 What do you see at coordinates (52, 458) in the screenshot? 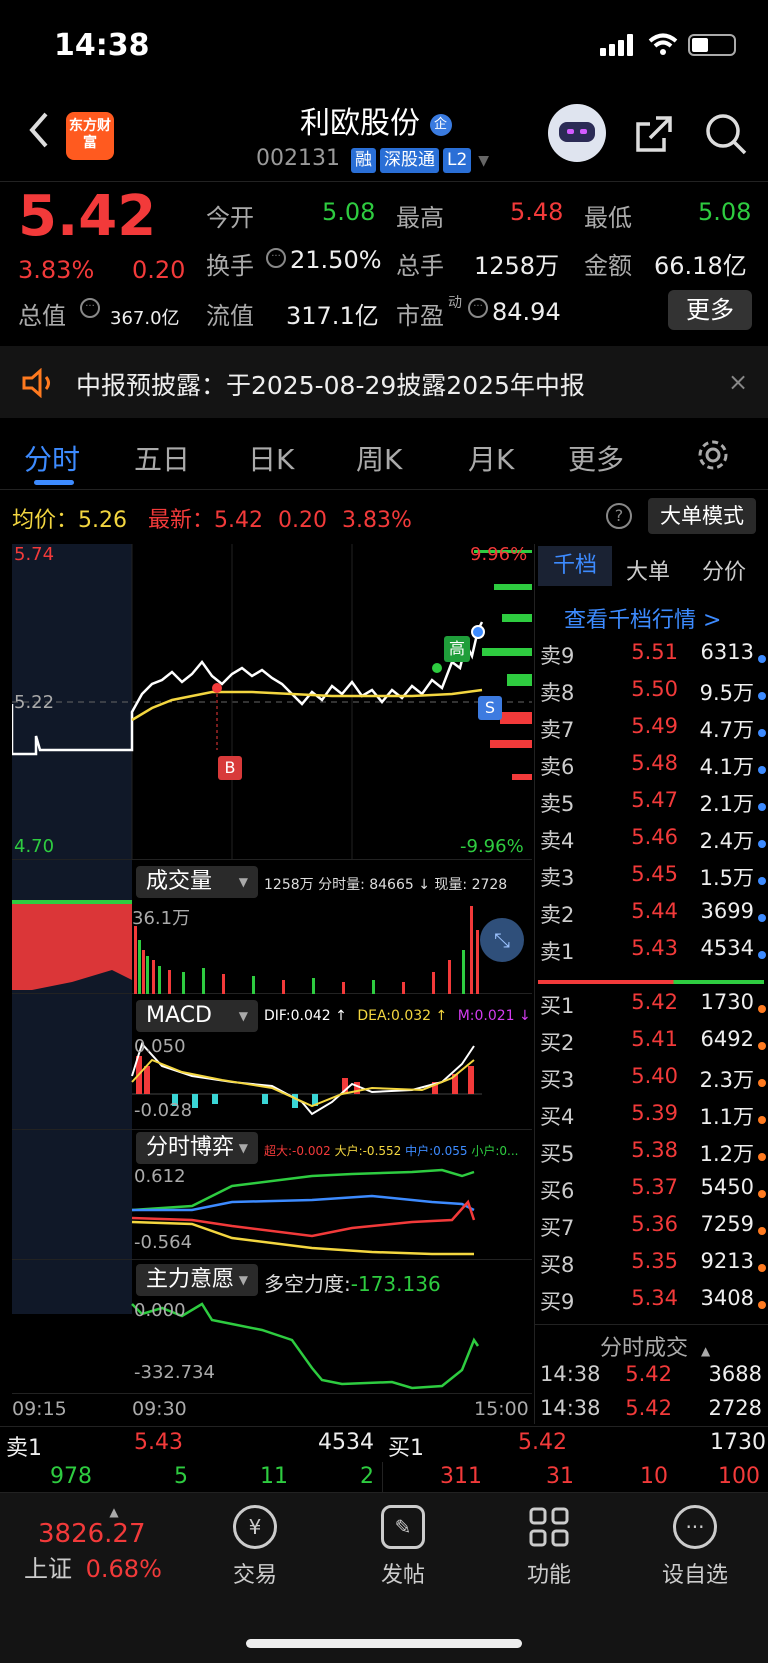
I see `tab-intraday: 分时` at bounding box center [52, 458].